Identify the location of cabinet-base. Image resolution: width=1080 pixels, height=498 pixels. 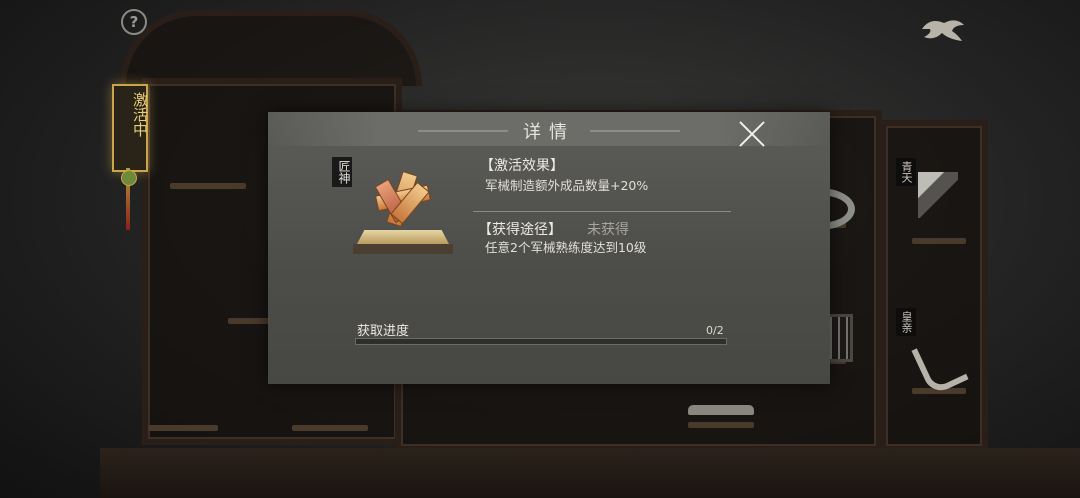
(590, 473).